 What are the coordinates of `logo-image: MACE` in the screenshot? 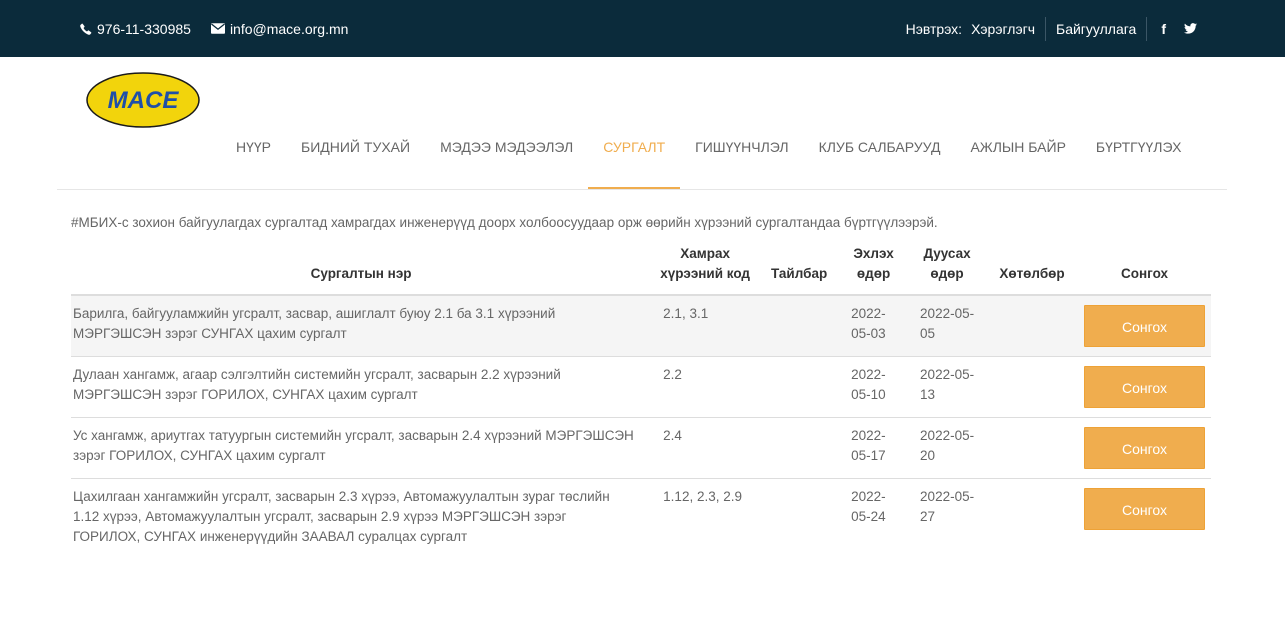 It's located at (143, 100).